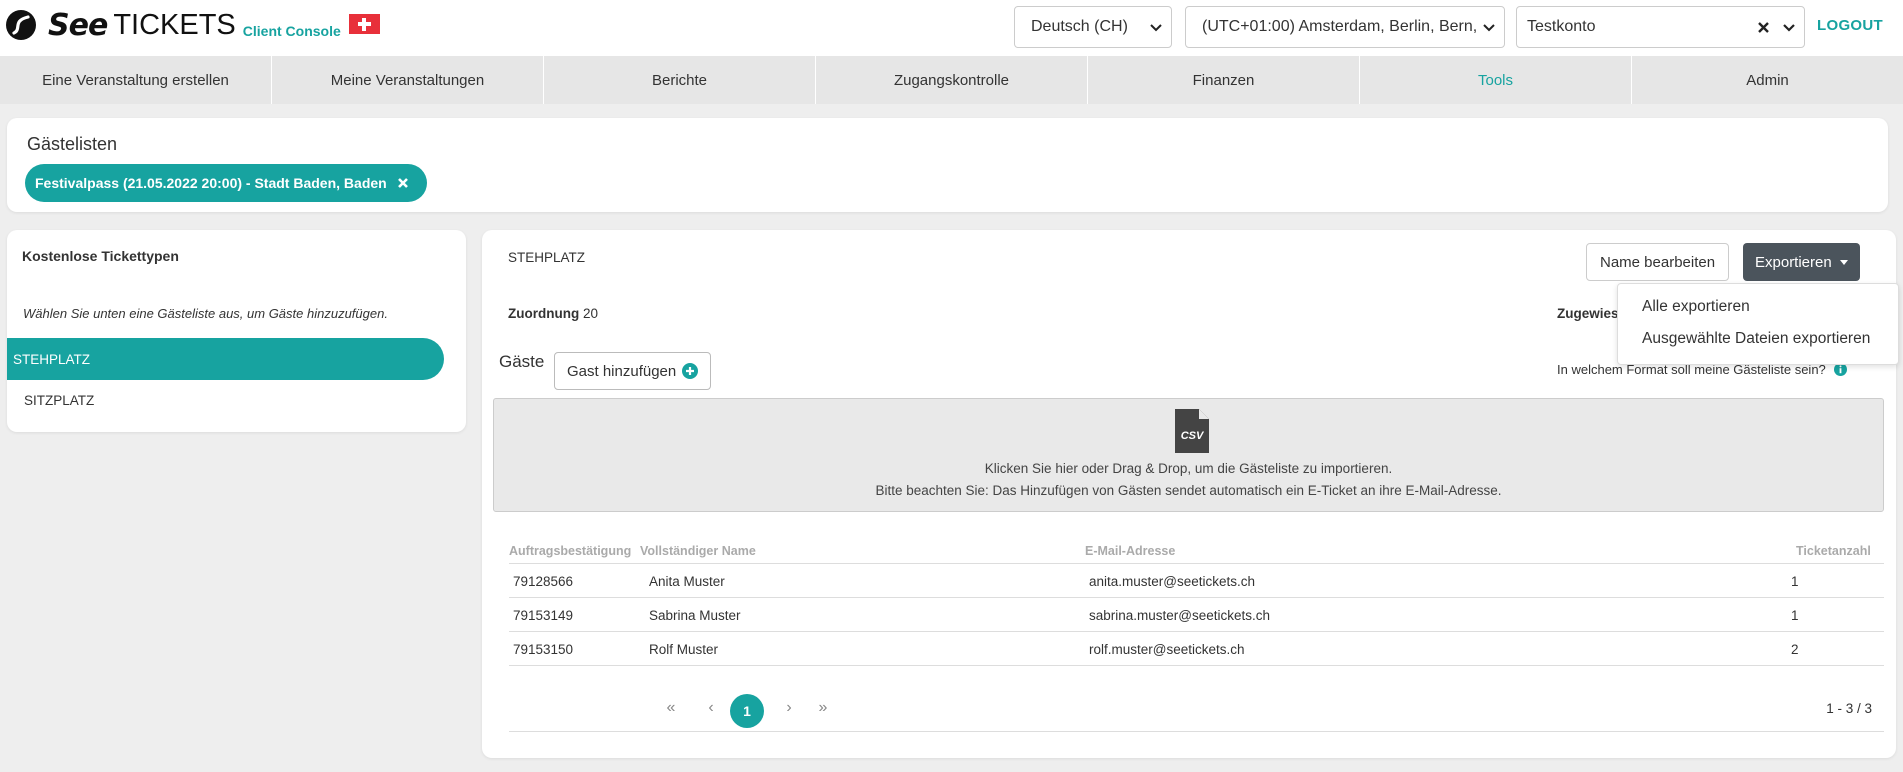 This screenshot has height=772, width=1903. Describe the element at coordinates (1167, 649) in the screenshot. I see `guest-email: rolf.muster@seetickets.ch` at that location.